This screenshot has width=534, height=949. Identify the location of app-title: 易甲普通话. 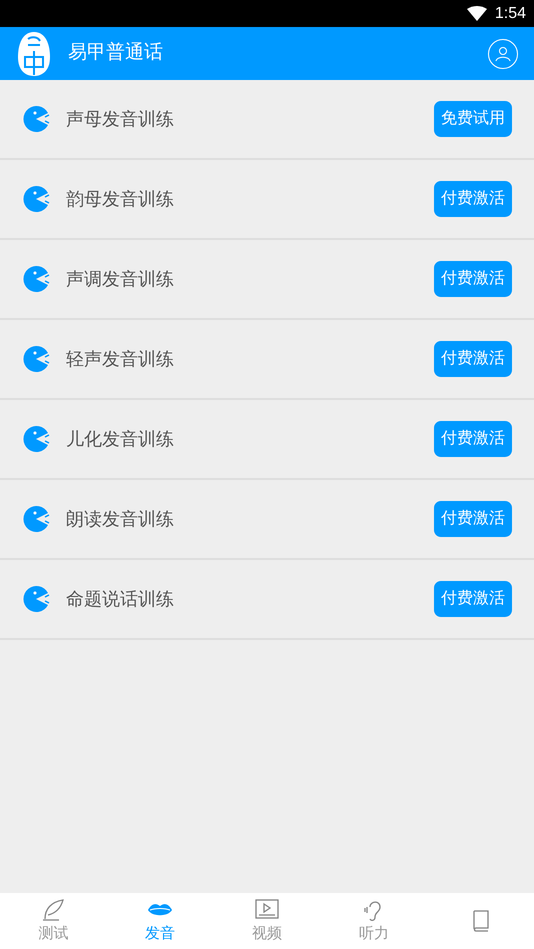
(115, 53).